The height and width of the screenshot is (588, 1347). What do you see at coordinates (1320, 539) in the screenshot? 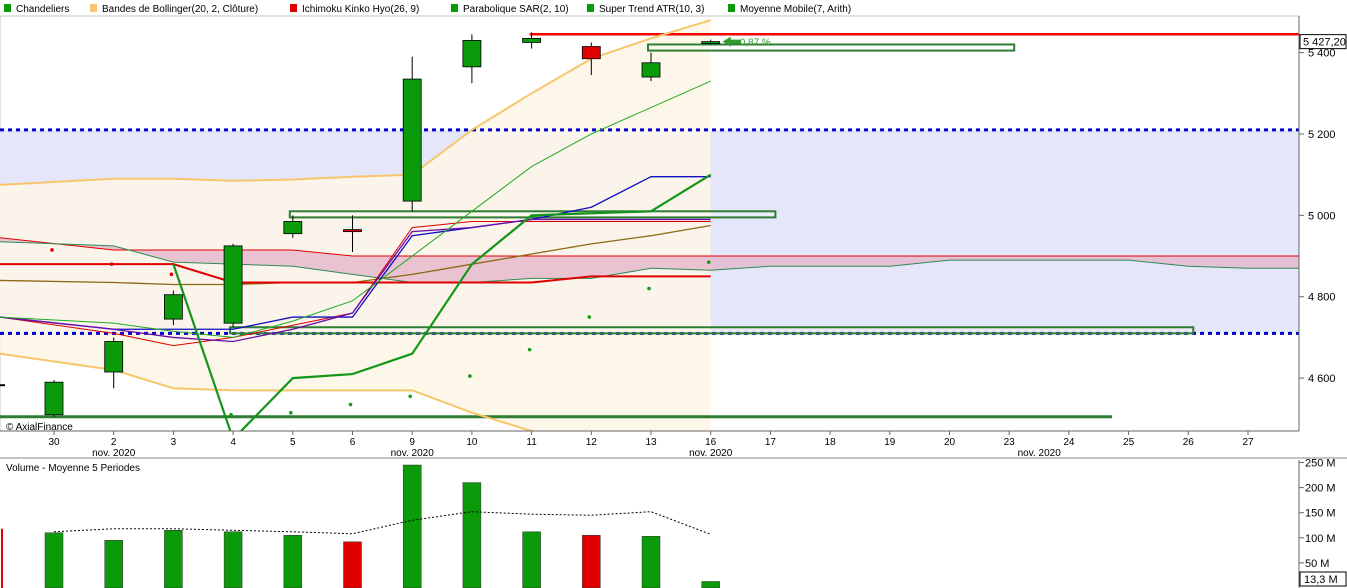
I see `volume-tick-label: 100 M` at bounding box center [1320, 539].